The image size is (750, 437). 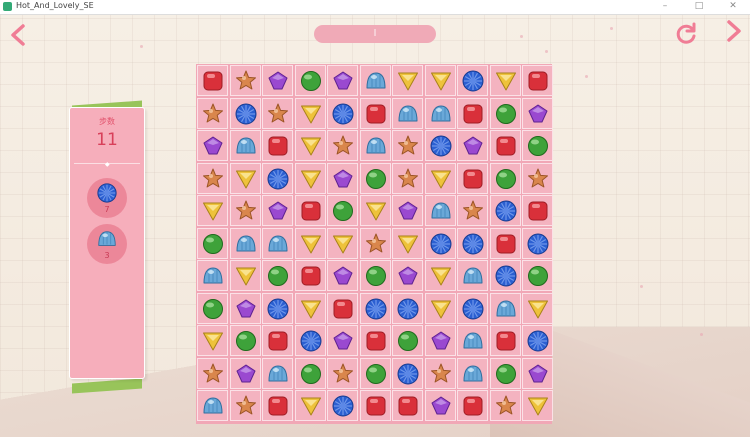 What do you see at coordinates (19, 35) in the screenshot?
I see `back-button` at bounding box center [19, 35].